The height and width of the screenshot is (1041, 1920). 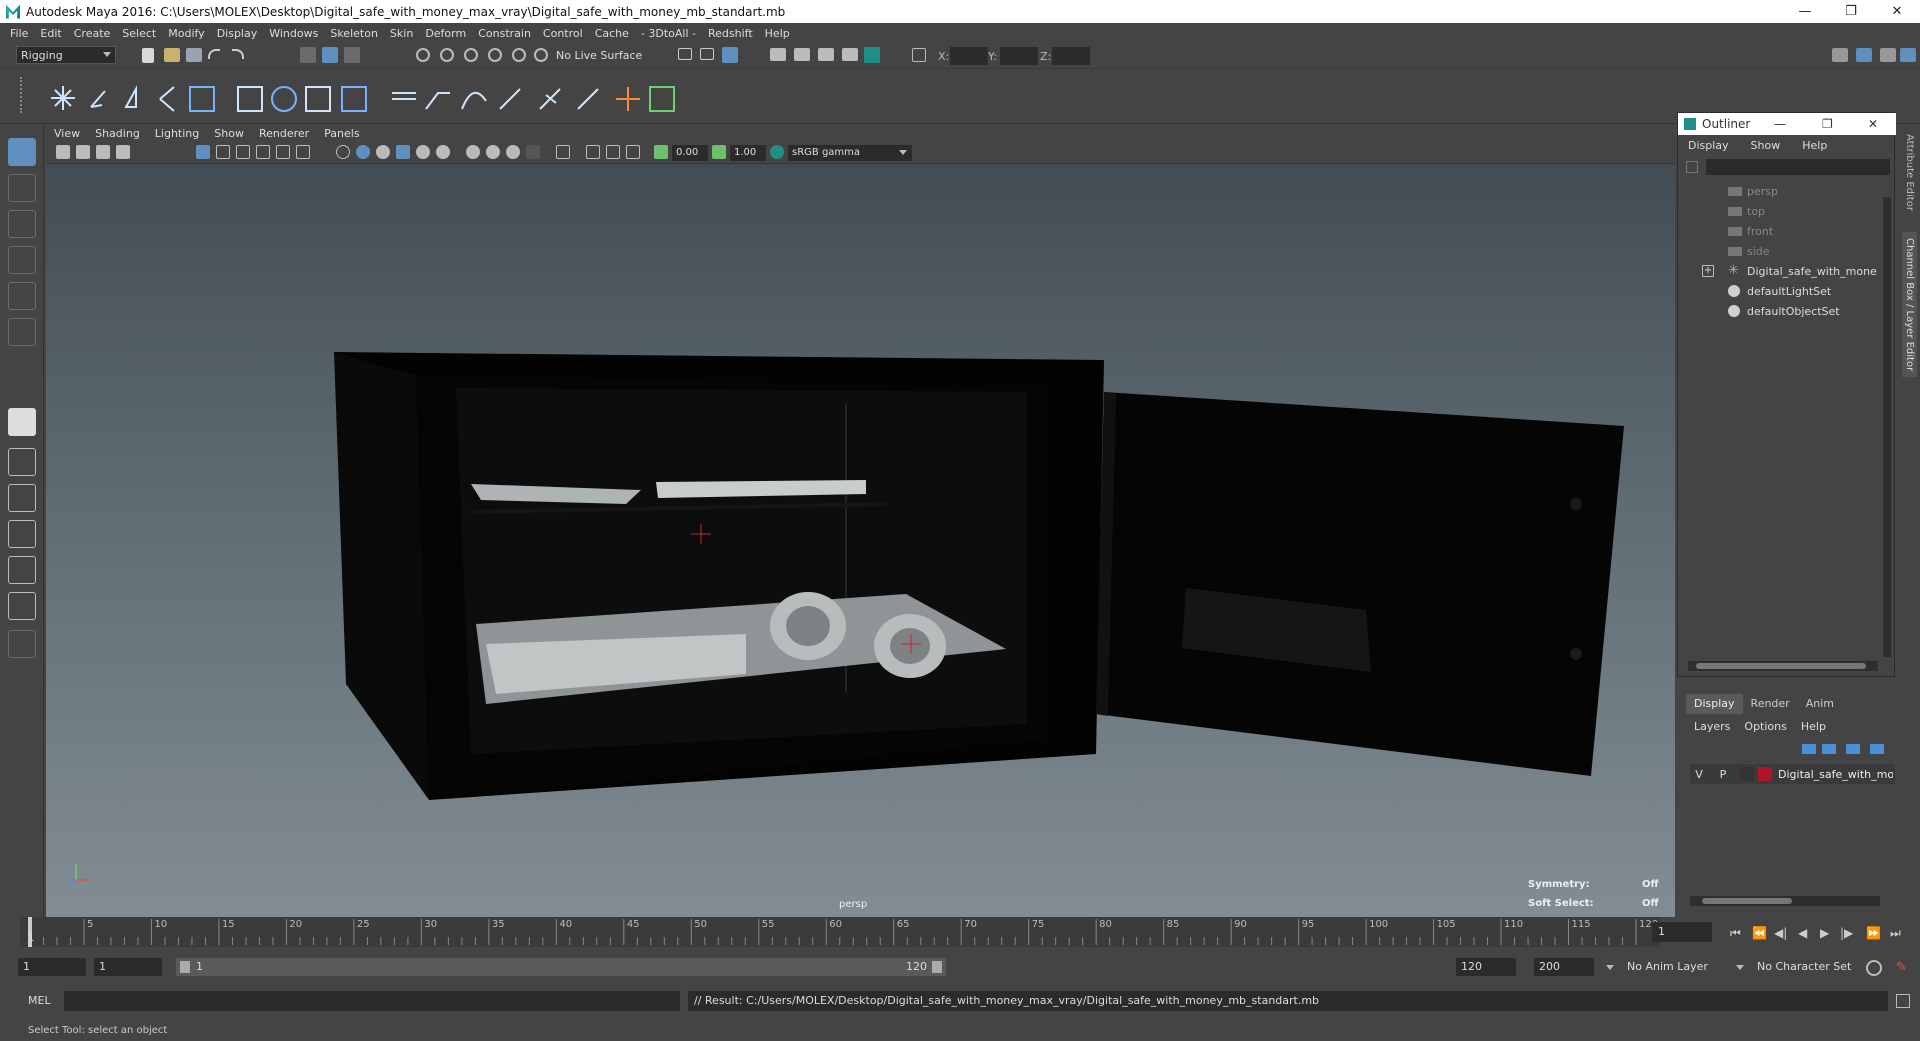 What do you see at coordinates (343, 152) in the screenshot?
I see `wireframe-icon` at bounding box center [343, 152].